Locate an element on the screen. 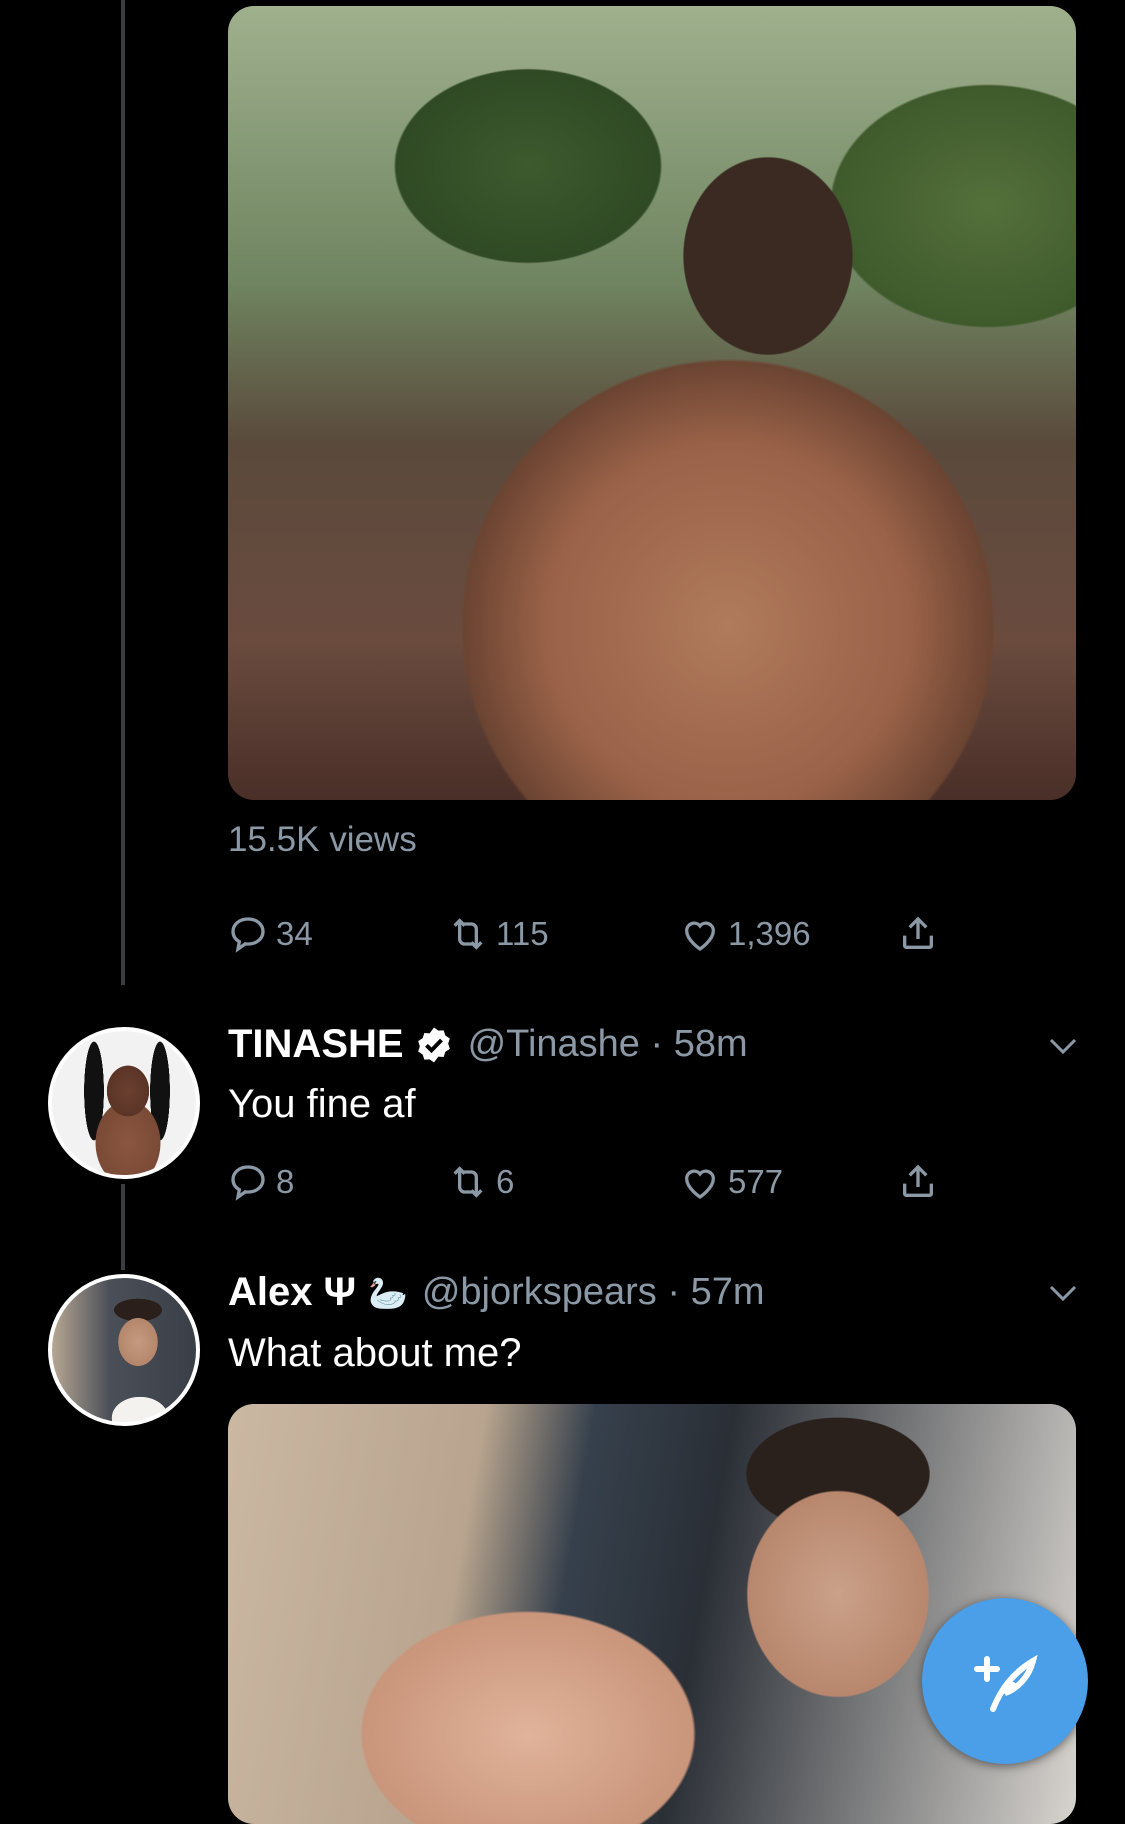 This screenshot has width=1125, height=1824. compose-tweet-icon is located at coordinates (1006, 1683).